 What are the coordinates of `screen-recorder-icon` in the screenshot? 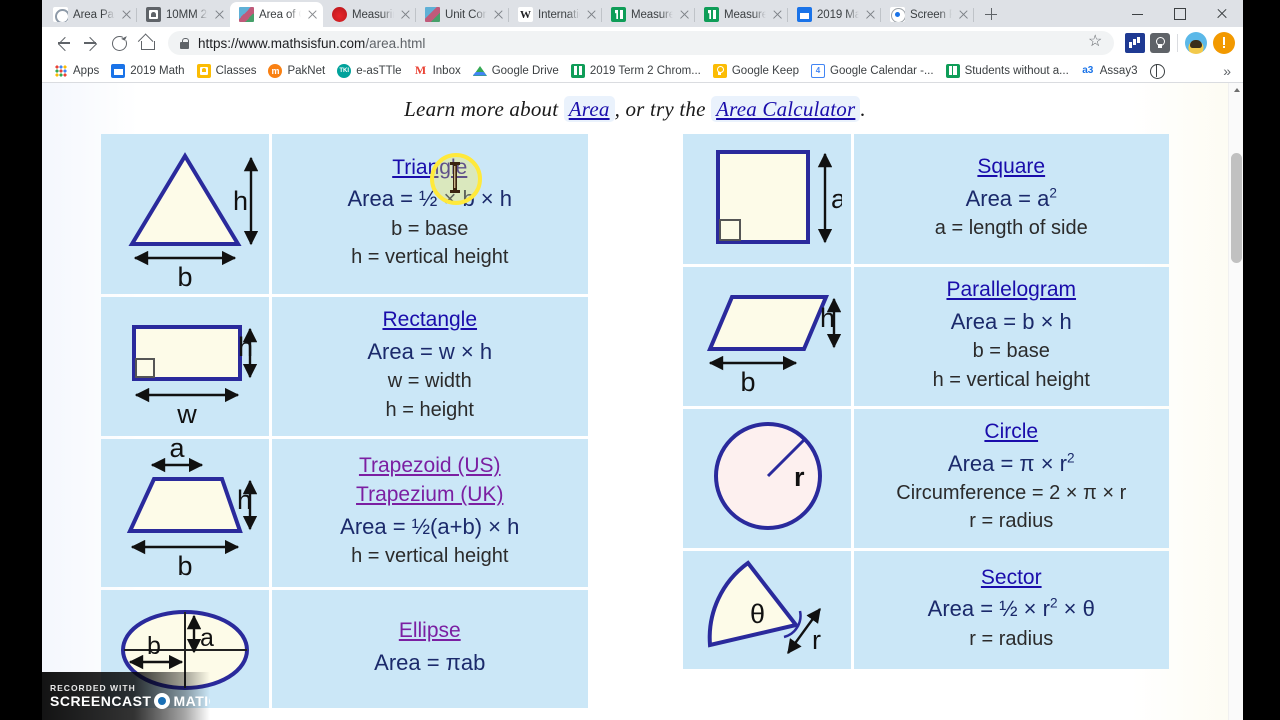 It's located at (897, 14).